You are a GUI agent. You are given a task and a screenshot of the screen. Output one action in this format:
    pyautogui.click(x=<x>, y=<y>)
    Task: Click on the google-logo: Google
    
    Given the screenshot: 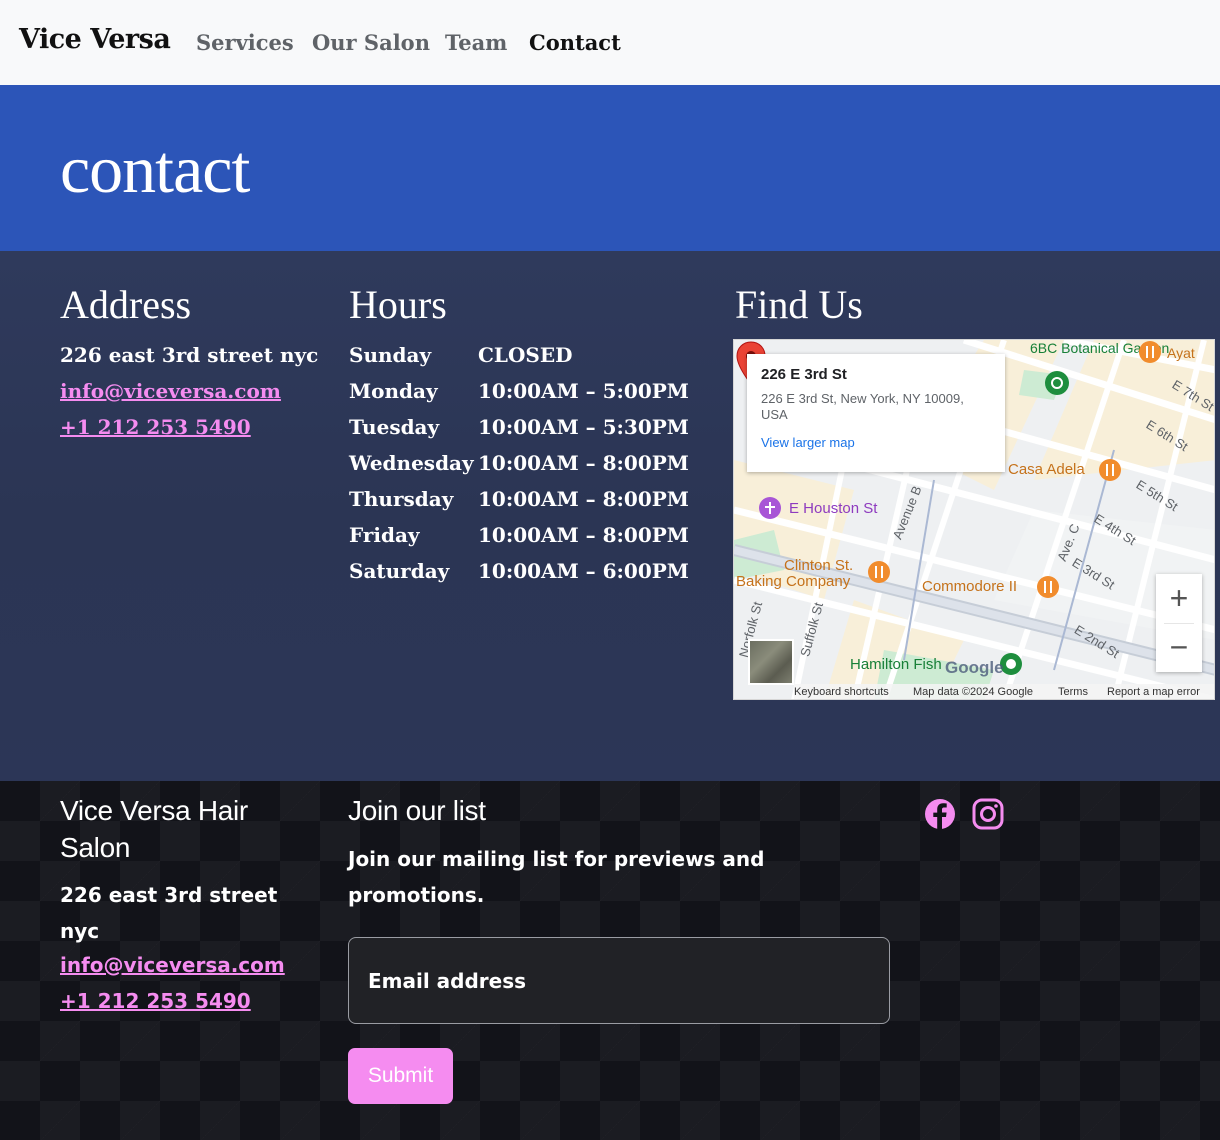 What is the action you would take?
    pyautogui.click(x=974, y=667)
    